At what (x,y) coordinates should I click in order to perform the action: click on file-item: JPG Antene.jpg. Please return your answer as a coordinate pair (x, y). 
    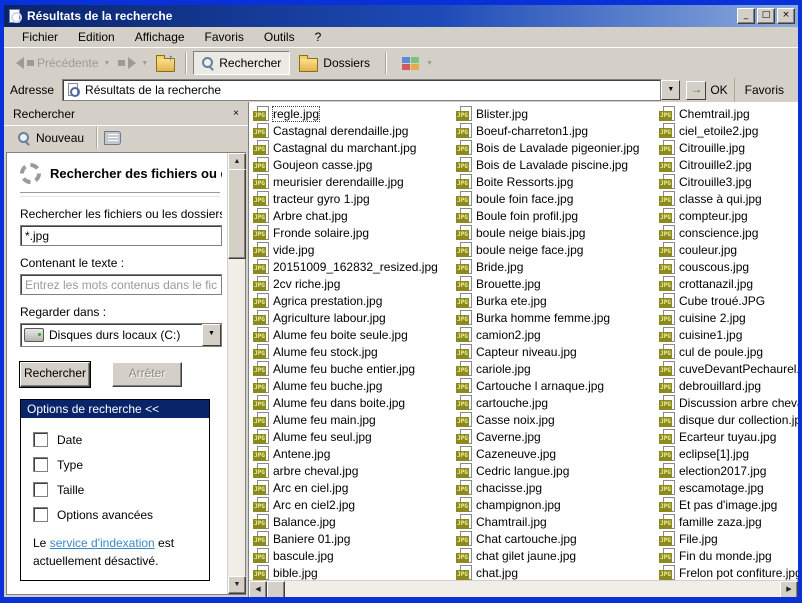
    Looking at the image, I should click on (352, 453).